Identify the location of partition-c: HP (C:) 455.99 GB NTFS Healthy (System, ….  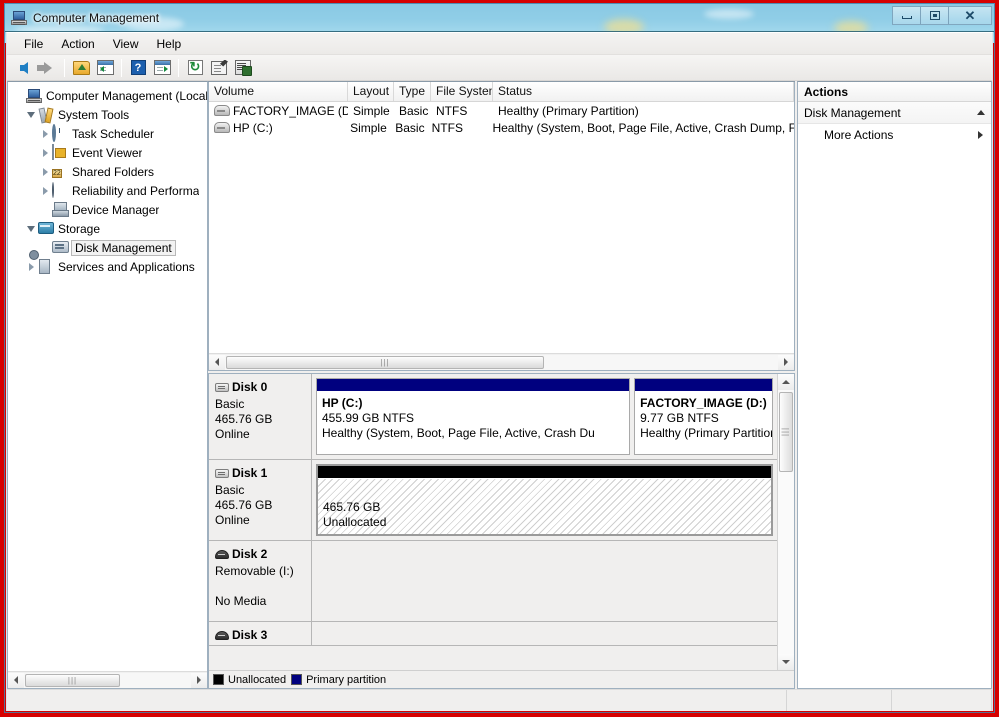
(473, 416).